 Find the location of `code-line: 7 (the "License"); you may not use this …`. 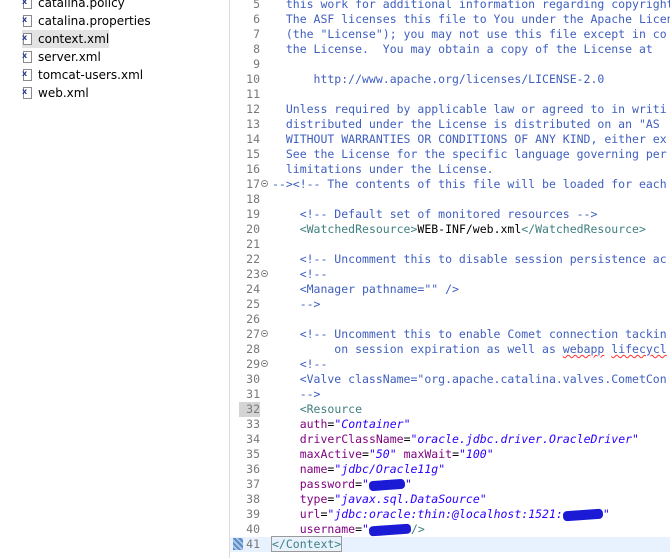

code-line: 7 (the "License"); you may not use this … is located at coordinates (450, 34).